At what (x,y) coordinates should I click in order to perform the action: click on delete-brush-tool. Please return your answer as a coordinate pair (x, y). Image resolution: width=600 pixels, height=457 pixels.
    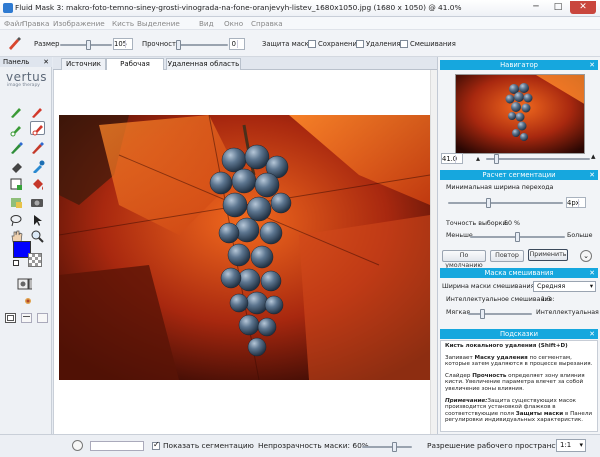
    Looking at the image, I should click on (37, 112).